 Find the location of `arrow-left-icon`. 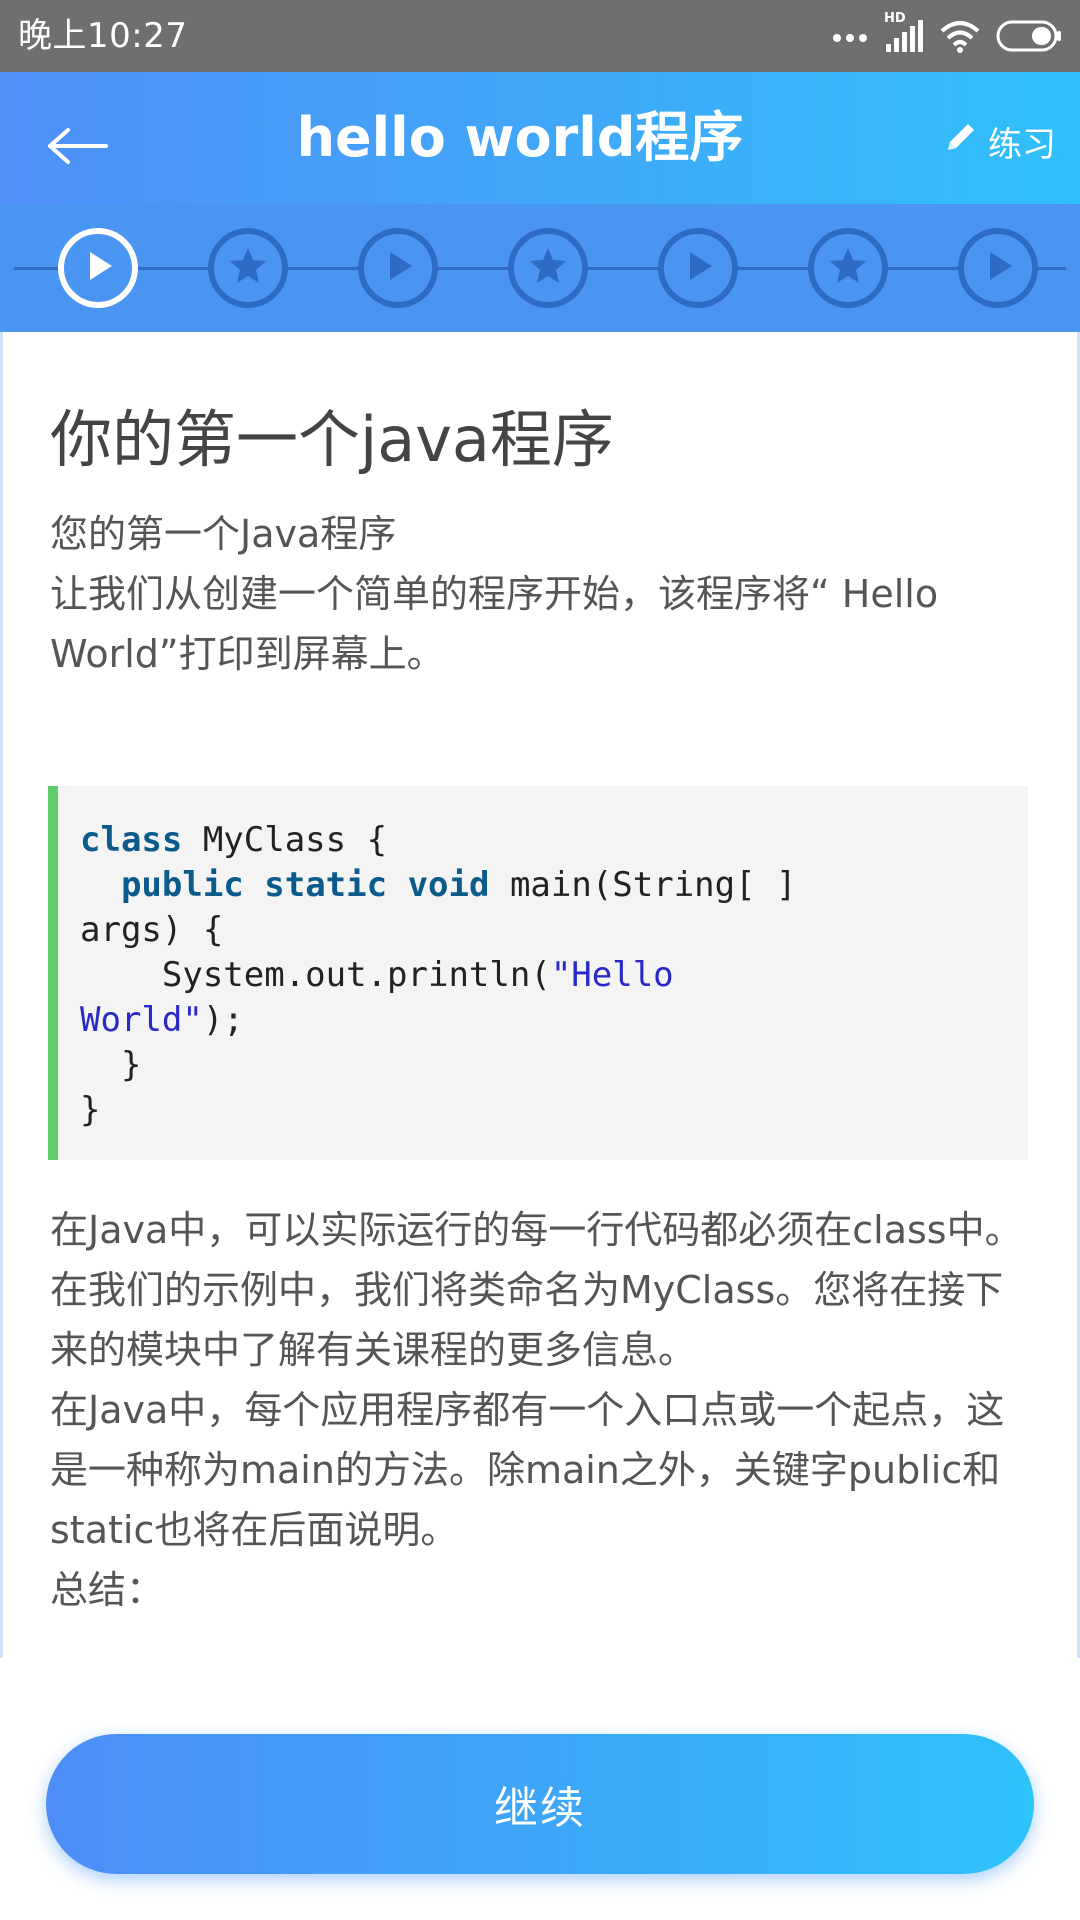

arrow-left-icon is located at coordinates (78, 148).